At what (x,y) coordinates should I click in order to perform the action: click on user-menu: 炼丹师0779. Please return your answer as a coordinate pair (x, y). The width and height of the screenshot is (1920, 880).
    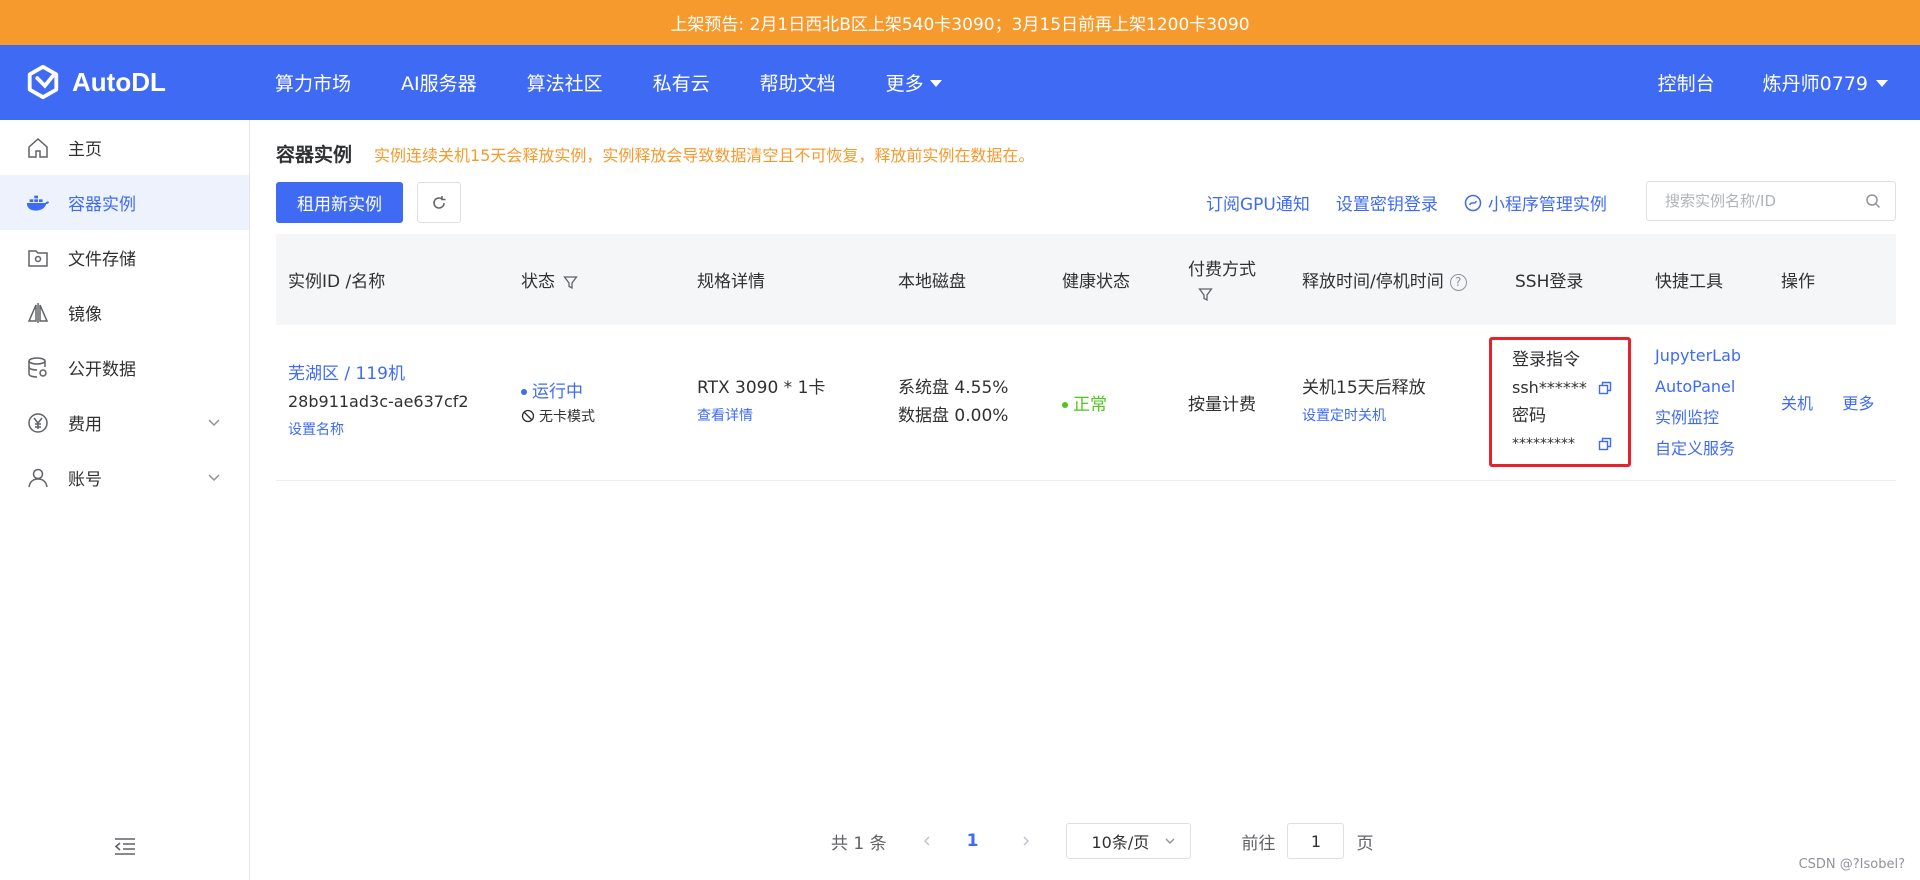
    Looking at the image, I should click on (1825, 82).